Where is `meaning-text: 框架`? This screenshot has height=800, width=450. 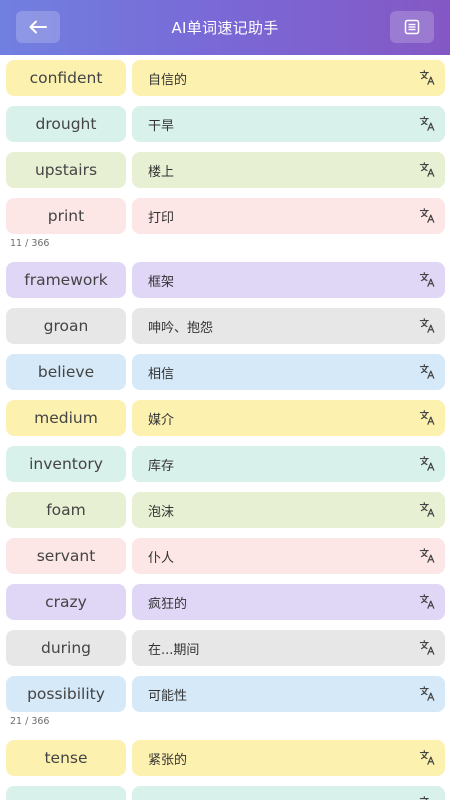 meaning-text: 框架 is located at coordinates (161, 282).